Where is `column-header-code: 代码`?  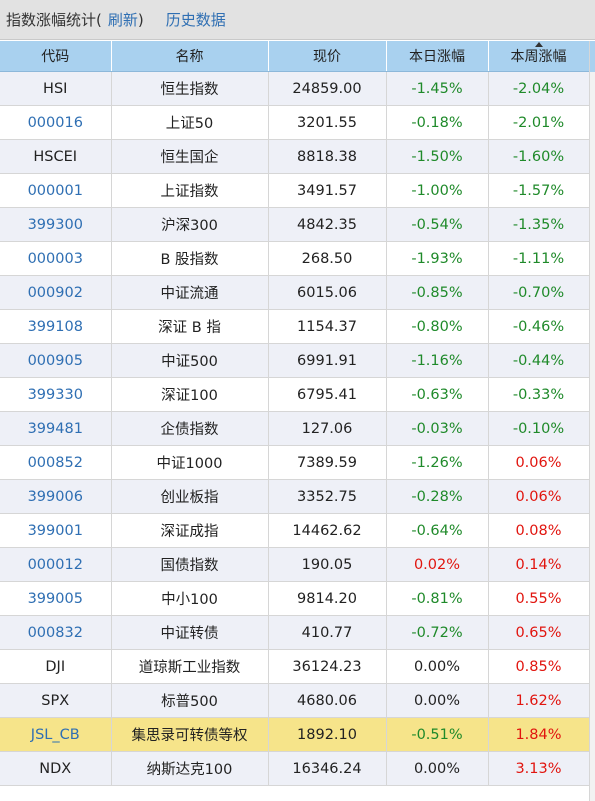 column-header-code: 代码 is located at coordinates (56, 56).